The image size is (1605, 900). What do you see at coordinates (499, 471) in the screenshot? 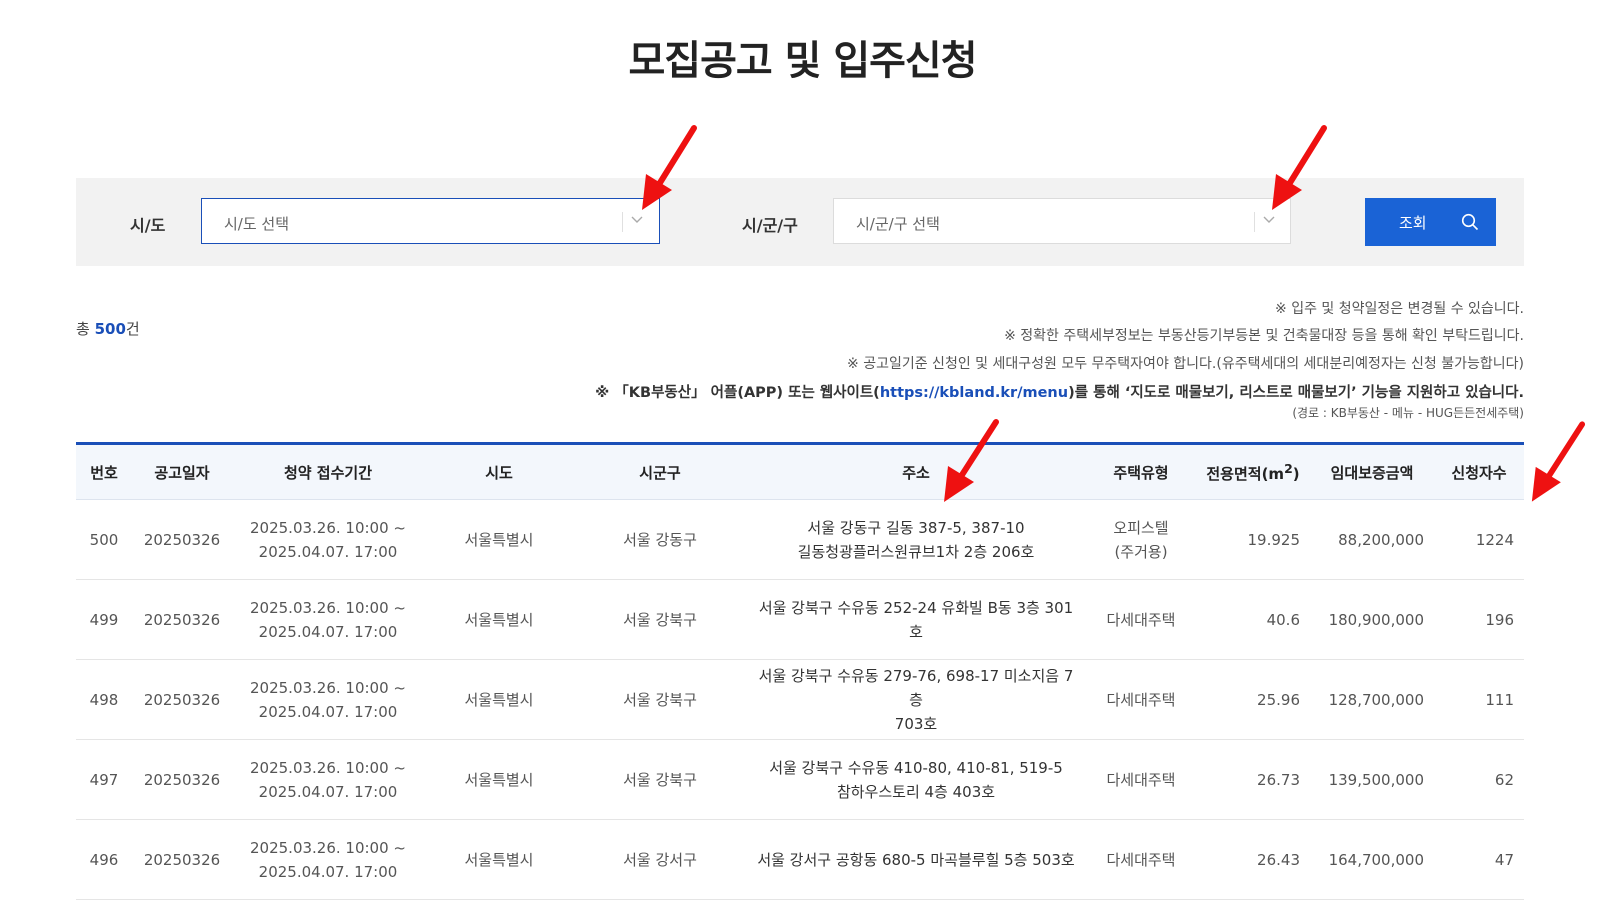
I see `header-sido: 시도` at bounding box center [499, 471].